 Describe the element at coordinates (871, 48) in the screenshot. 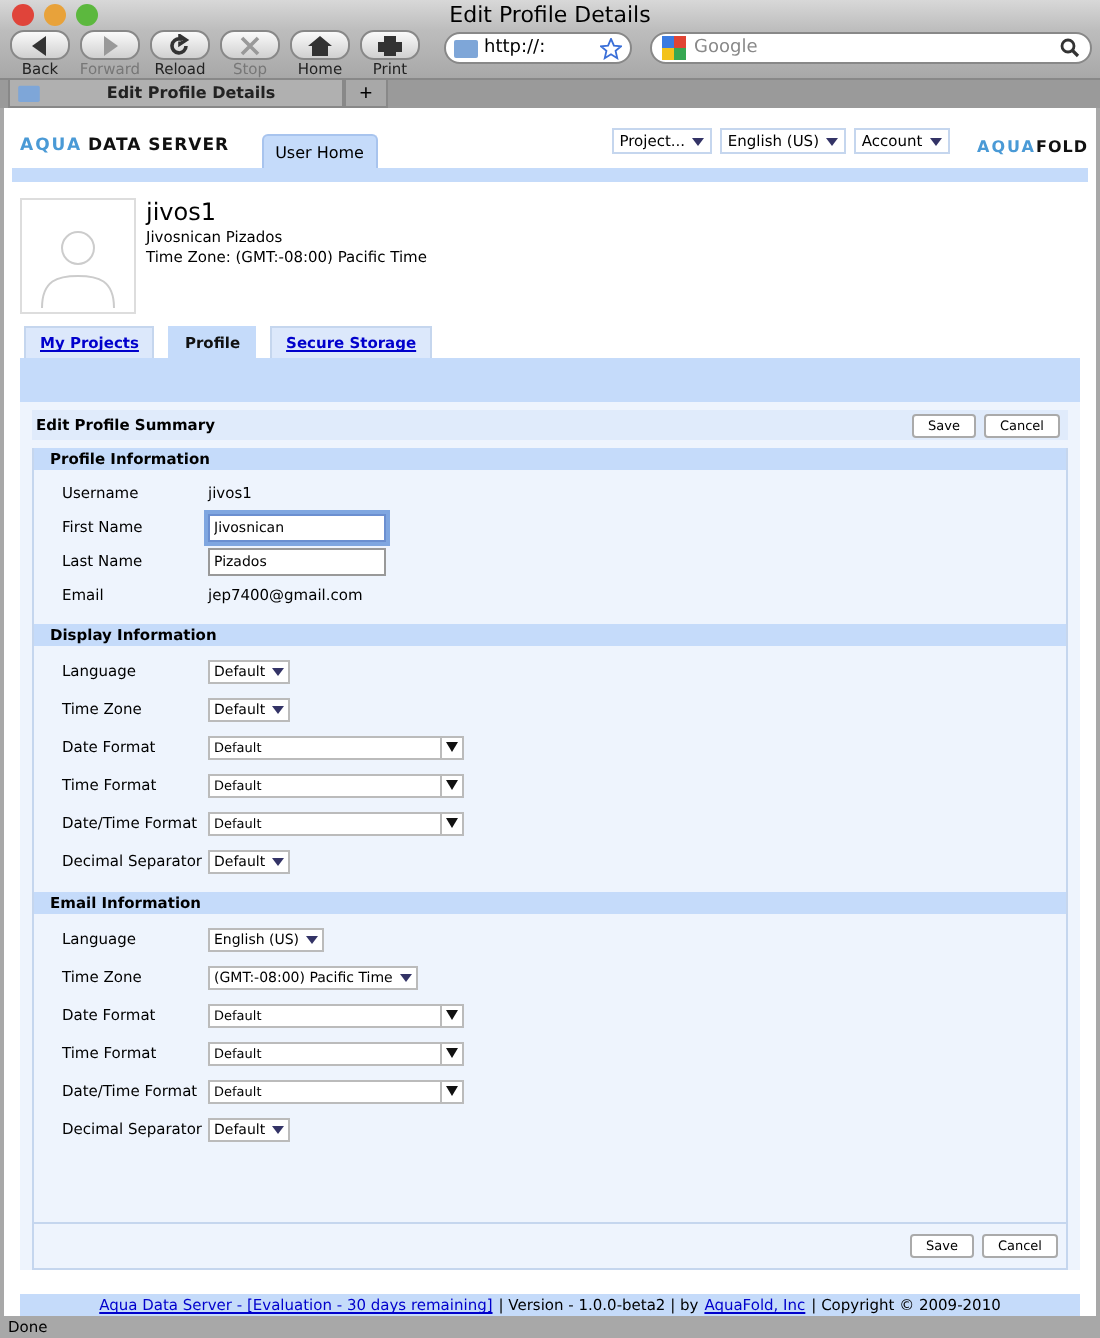

I see `search-field: Google` at that location.